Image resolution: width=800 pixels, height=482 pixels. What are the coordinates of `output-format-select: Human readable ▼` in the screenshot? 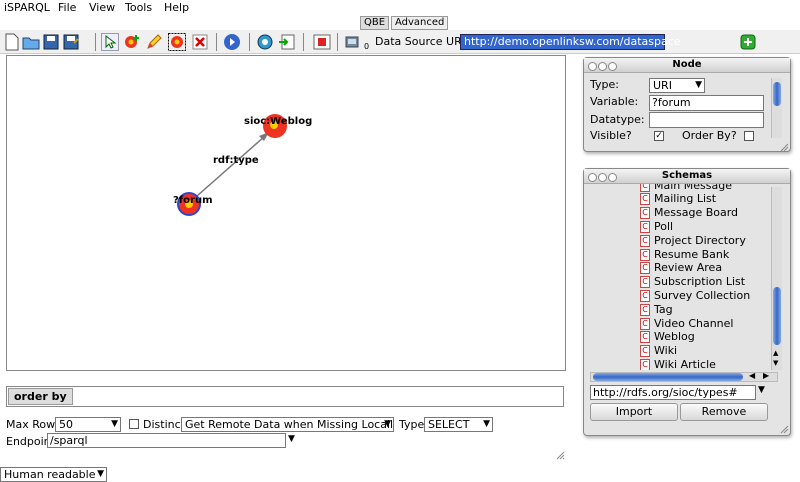 It's located at (53, 474).